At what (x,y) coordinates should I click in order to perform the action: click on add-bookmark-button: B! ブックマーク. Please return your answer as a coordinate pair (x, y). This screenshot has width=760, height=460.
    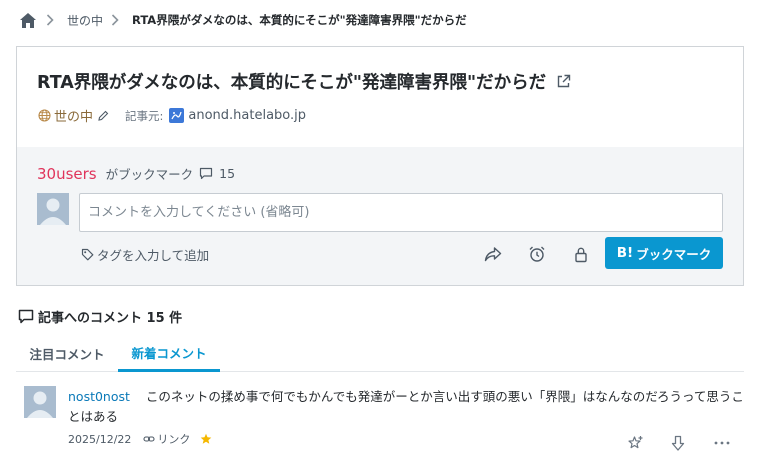
    Looking at the image, I should click on (664, 253).